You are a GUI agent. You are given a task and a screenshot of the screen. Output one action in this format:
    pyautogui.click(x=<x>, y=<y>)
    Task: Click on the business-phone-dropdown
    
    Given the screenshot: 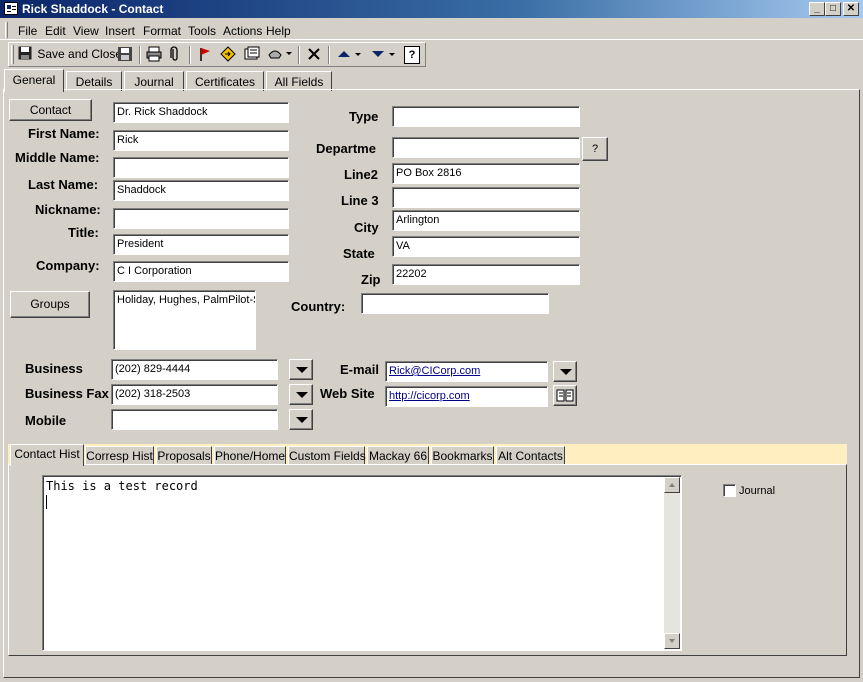 What is the action you would take?
    pyautogui.click(x=301, y=369)
    